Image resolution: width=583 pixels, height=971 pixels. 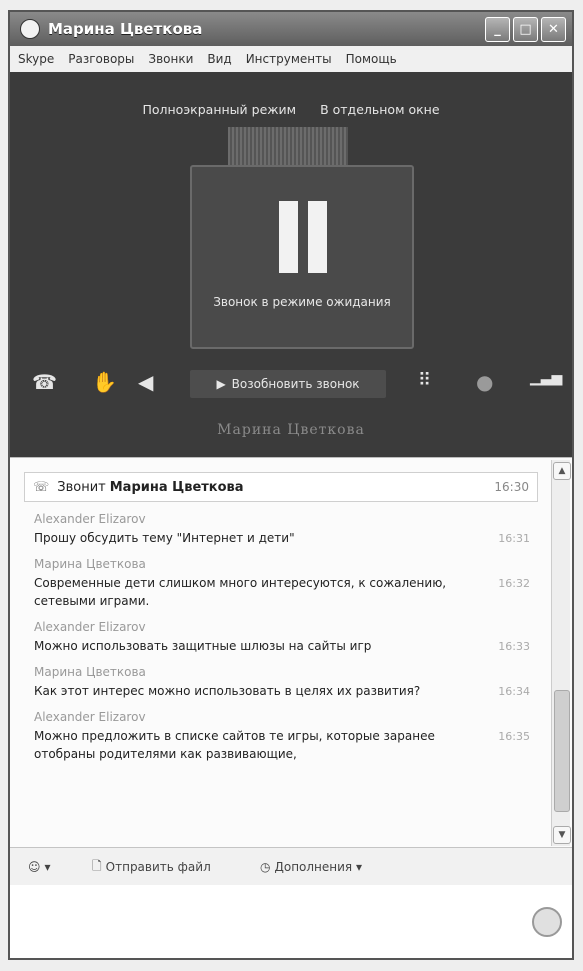 What do you see at coordinates (41, 487) in the screenshot?
I see `phone-icon: ☏` at bounding box center [41, 487].